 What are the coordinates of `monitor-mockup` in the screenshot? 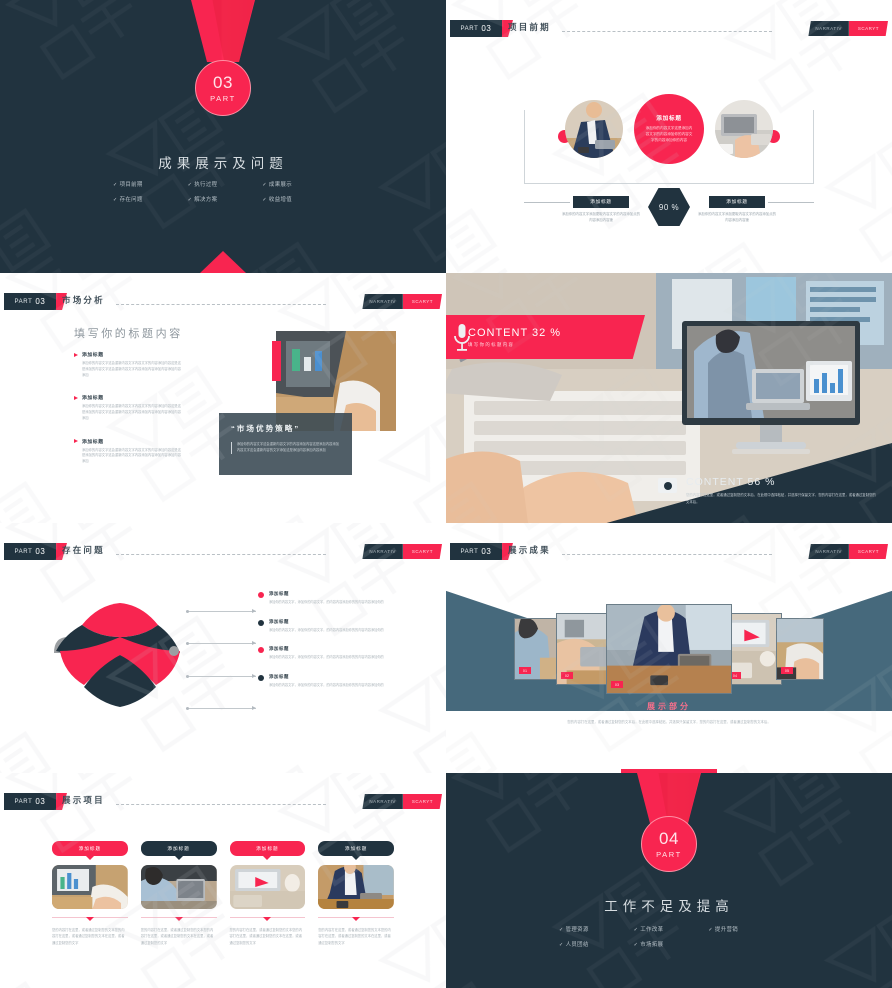 It's located at (771, 389).